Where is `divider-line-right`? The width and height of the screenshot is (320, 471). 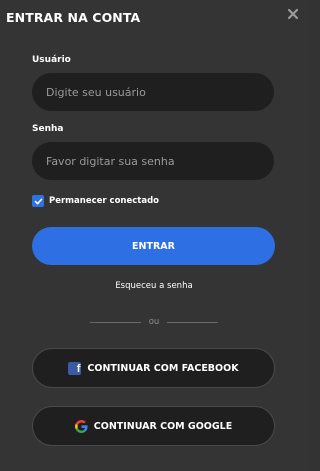 divider-line-right is located at coordinates (192, 322).